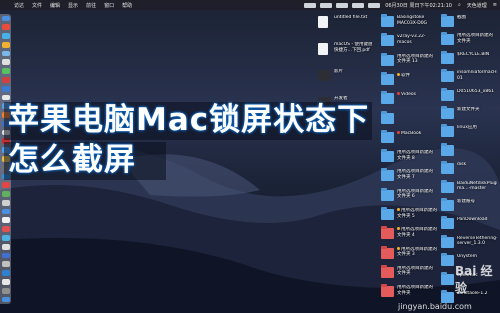 This screenshot has height=313, width=500. Describe the element at coordinates (417, 174) in the screenshot. I see `desktop-item-label: 用所选项目新建的文件夹 7` at that location.